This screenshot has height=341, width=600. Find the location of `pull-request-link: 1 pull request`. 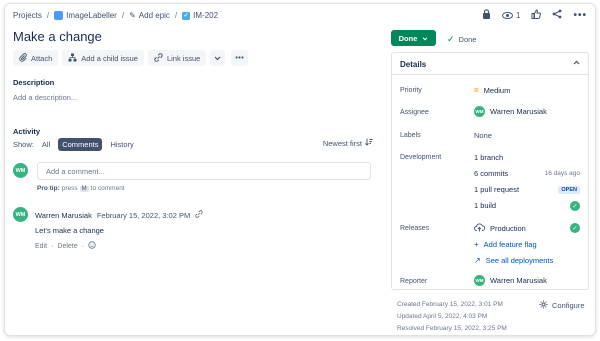

pull-request-link: 1 pull request is located at coordinates (496, 189).